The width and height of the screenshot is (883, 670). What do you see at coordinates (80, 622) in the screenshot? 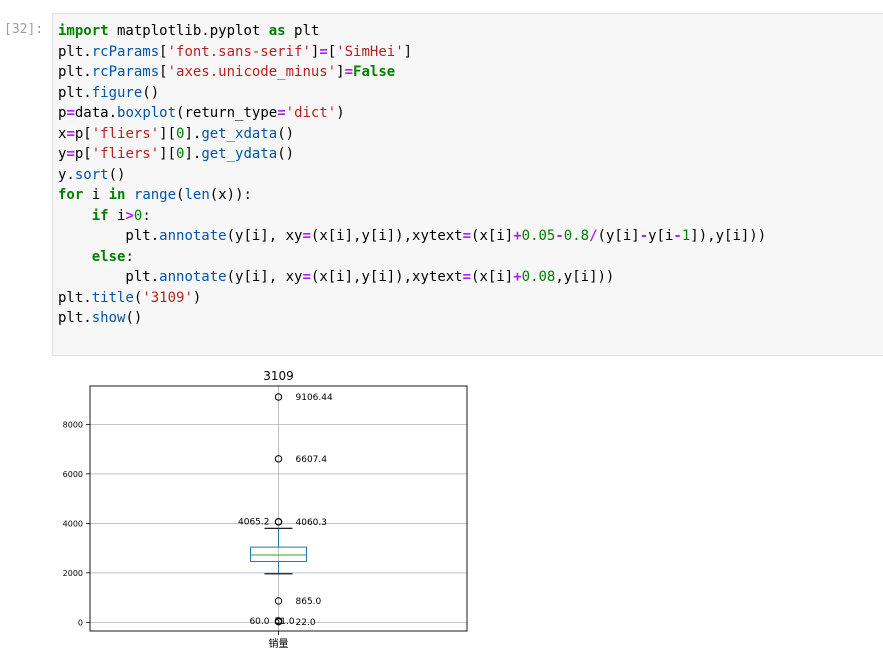
I see `y-tick-label: 0` at bounding box center [80, 622].